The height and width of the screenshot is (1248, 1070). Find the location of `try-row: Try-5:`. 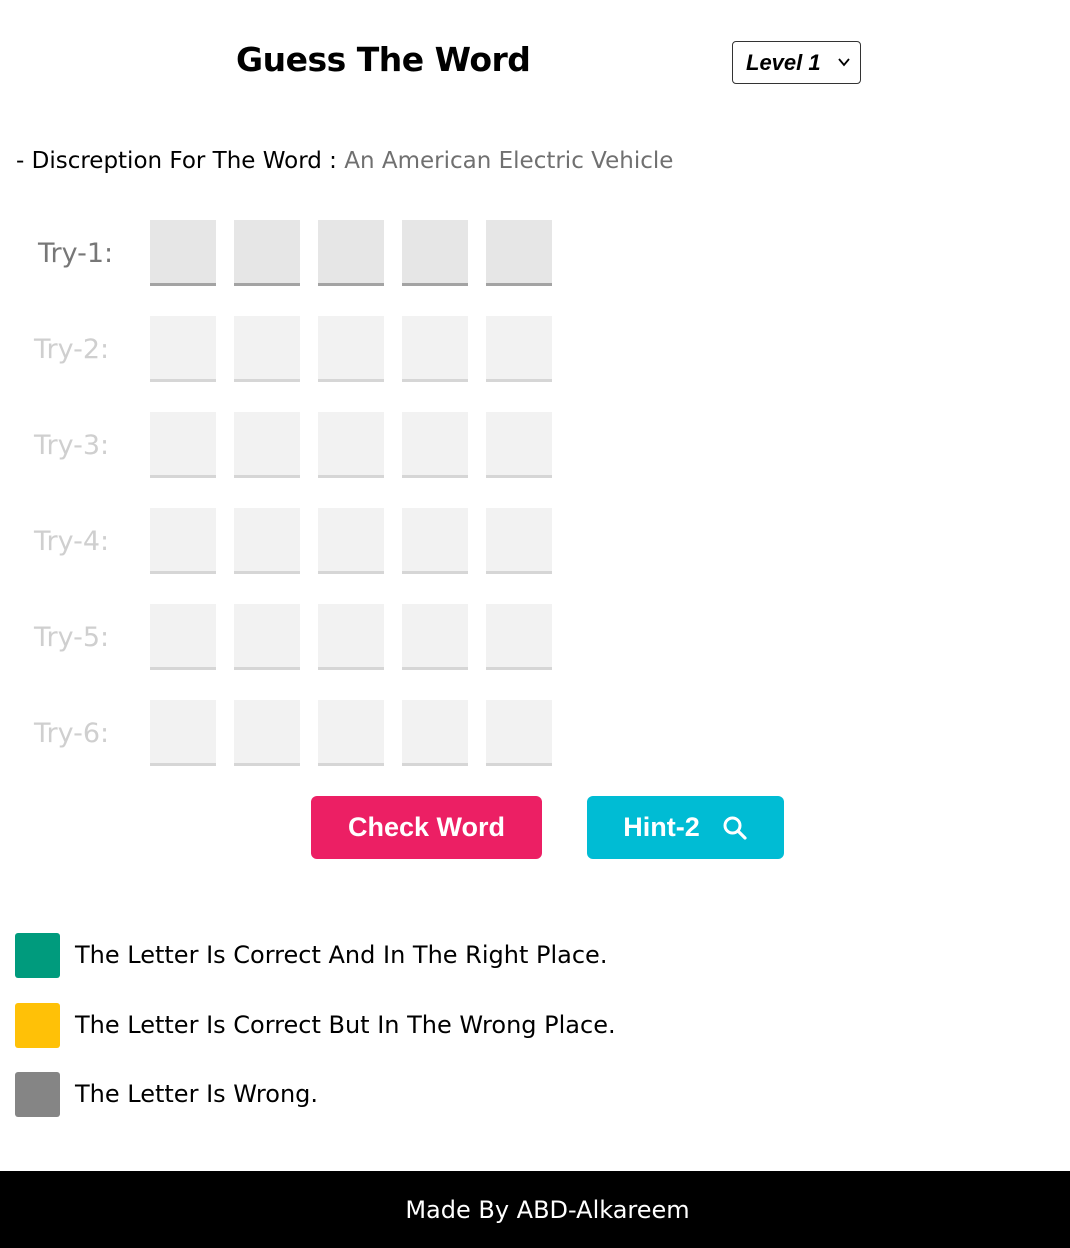

try-row: Try-5: is located at coordinates (300, 637).